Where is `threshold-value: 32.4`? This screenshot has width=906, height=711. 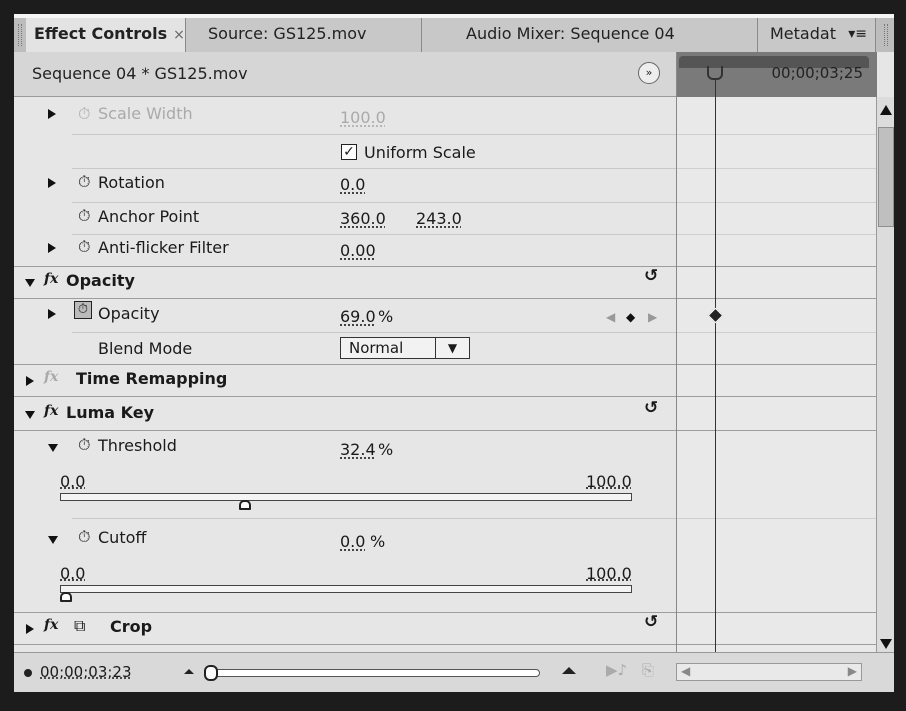
threshold-value: 32.4 is located at coordinates (358, 449).